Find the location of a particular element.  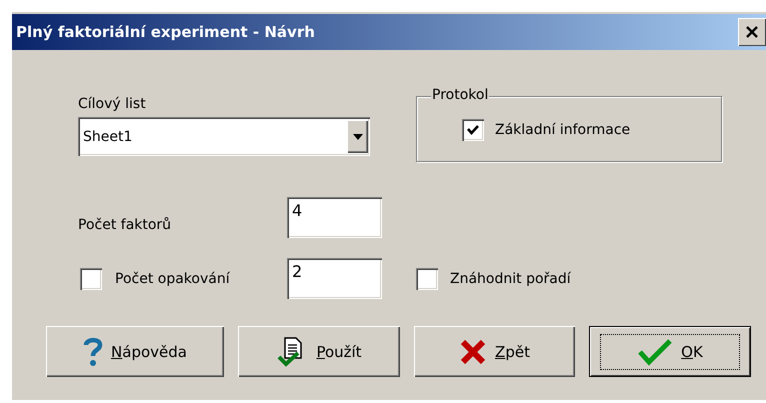

apply-button: Použít is located at coordinates (319, 351).